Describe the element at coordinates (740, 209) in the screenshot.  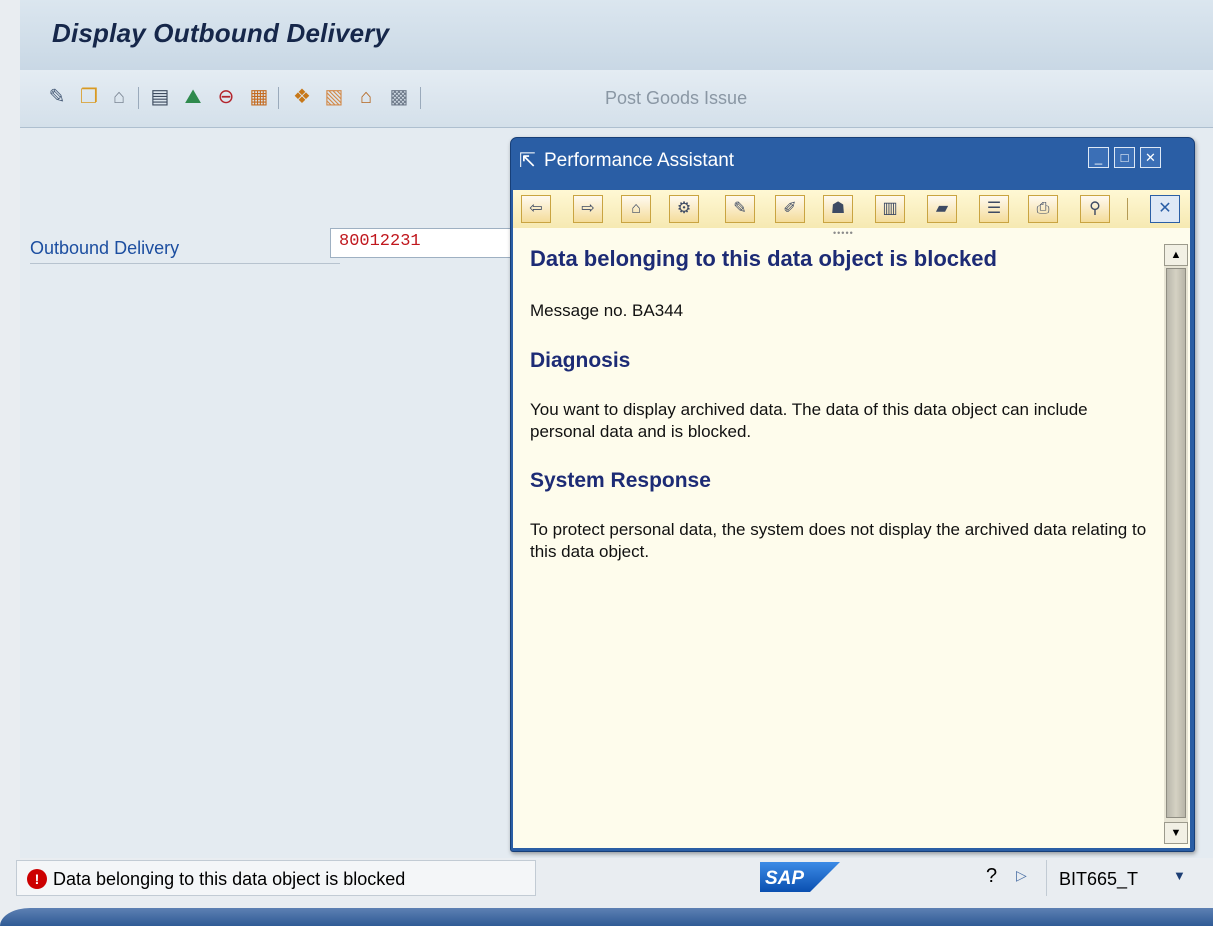
I see `edit-icon: ✎` at that location.